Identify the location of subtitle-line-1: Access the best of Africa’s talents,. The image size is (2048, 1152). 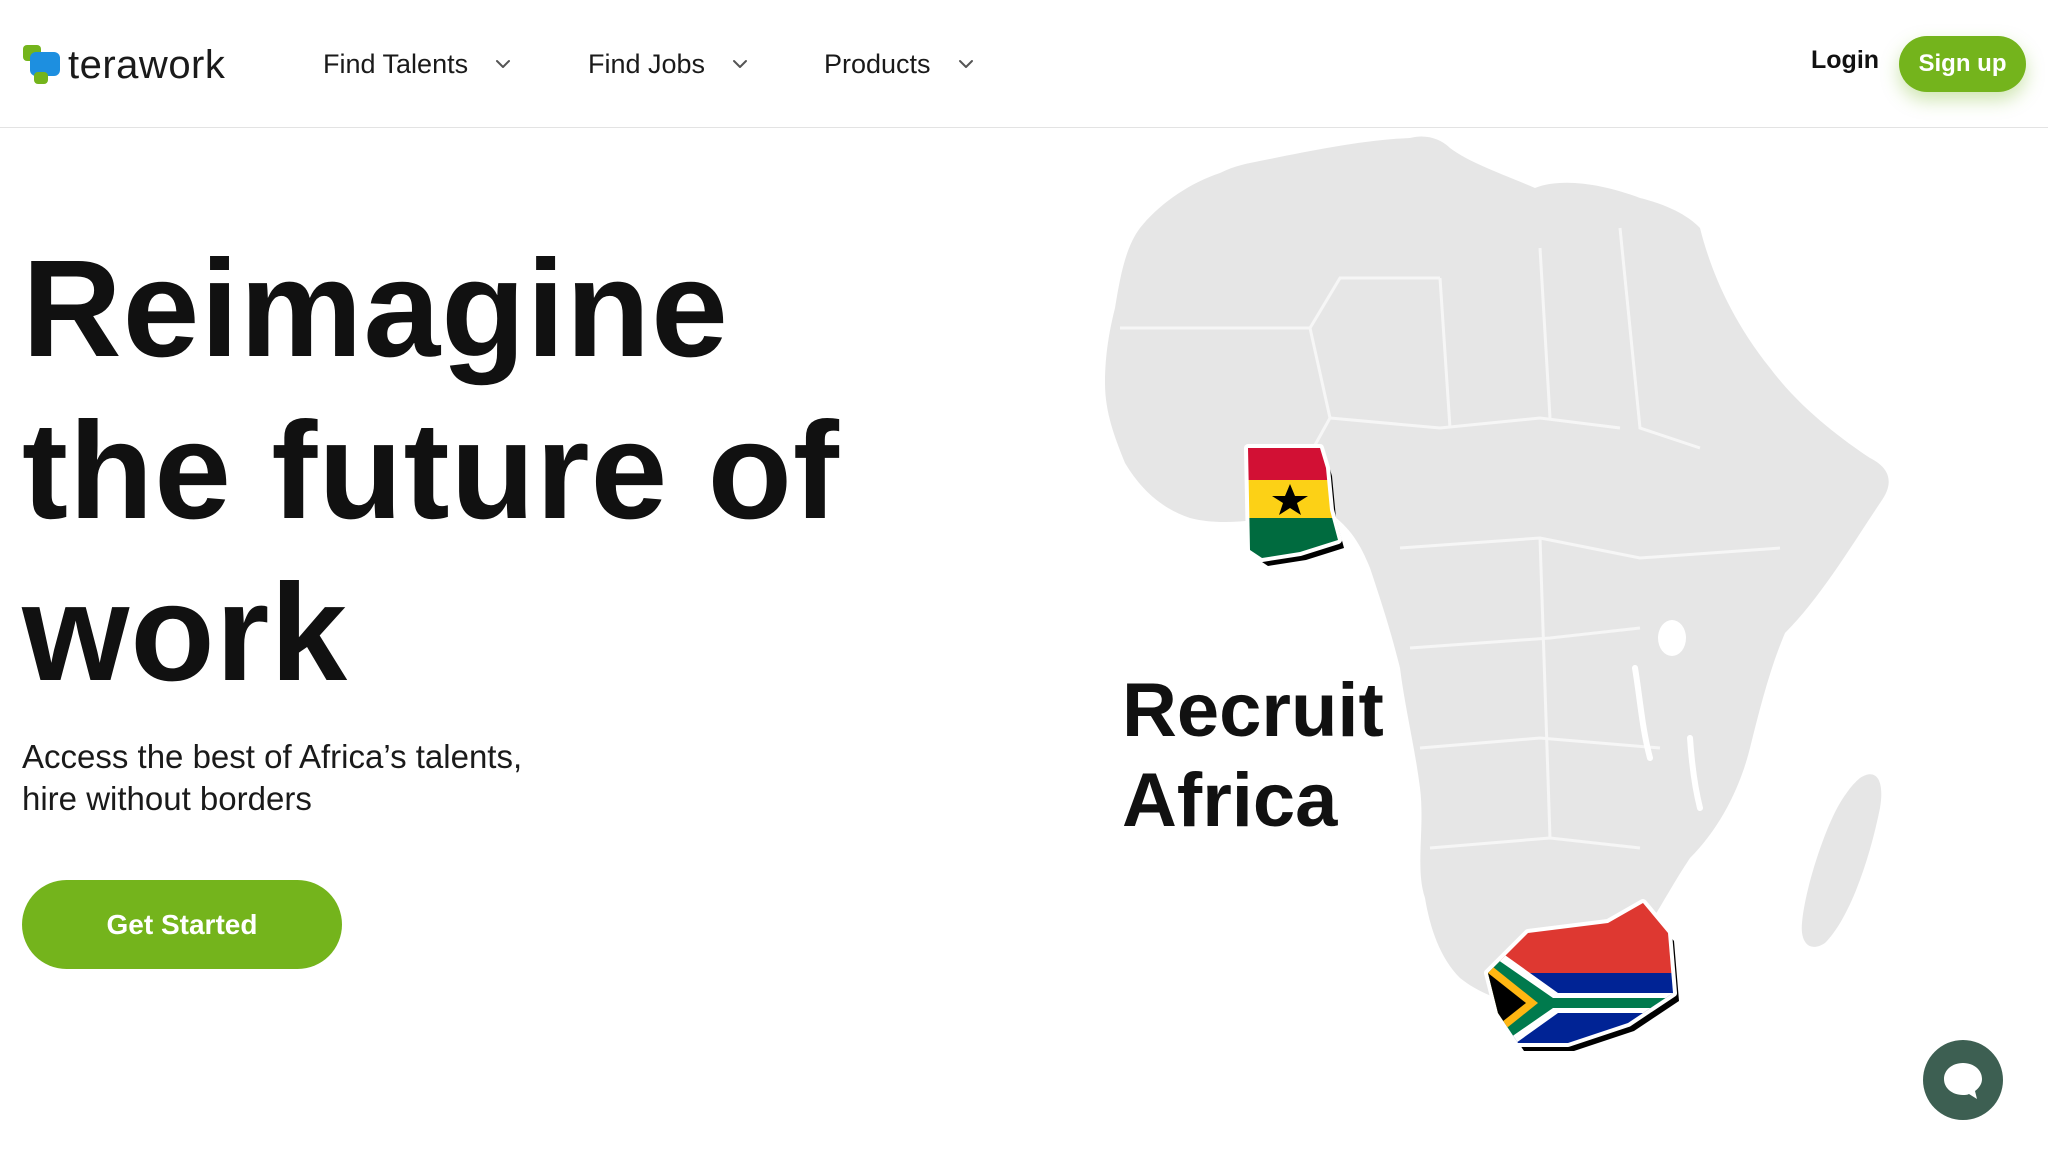
(272, 756).